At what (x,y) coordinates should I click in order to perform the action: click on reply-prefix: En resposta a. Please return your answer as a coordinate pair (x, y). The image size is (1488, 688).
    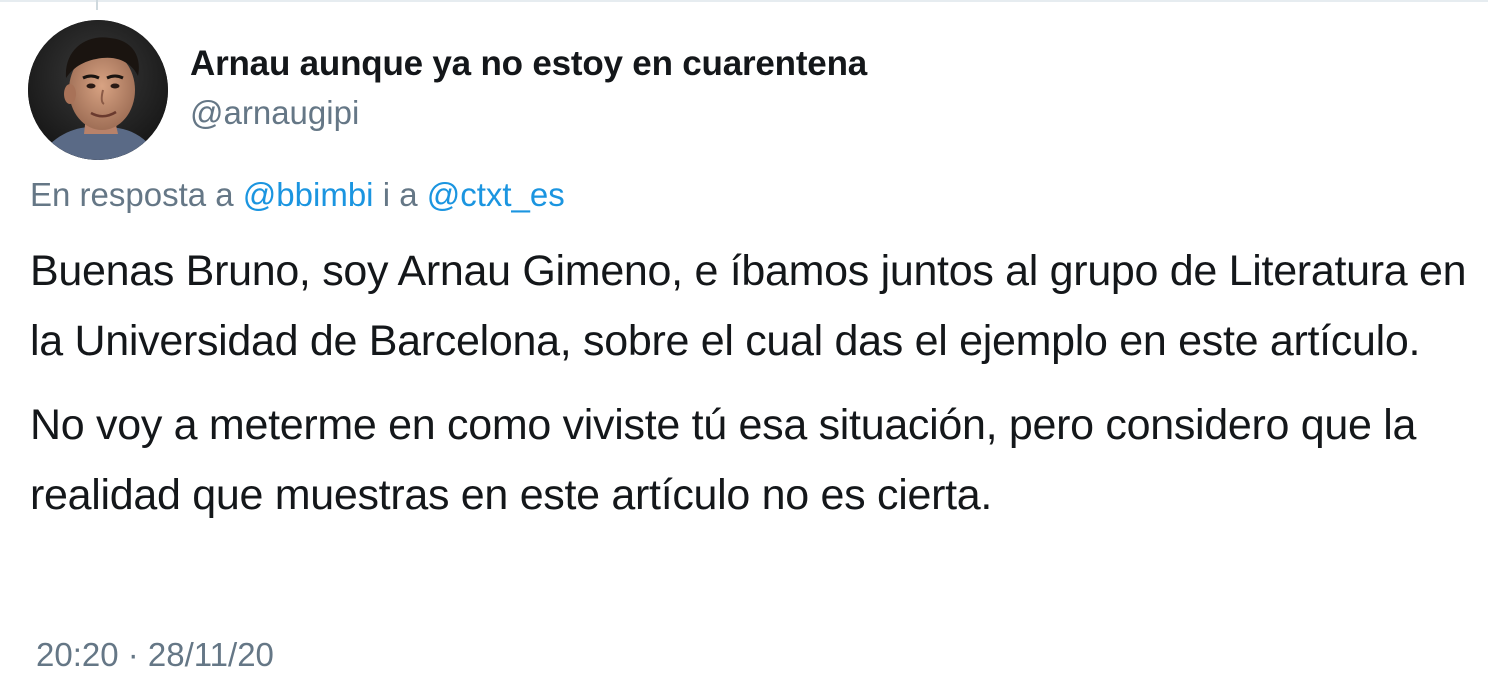
    Looking at the image, I should click on (132, 194).